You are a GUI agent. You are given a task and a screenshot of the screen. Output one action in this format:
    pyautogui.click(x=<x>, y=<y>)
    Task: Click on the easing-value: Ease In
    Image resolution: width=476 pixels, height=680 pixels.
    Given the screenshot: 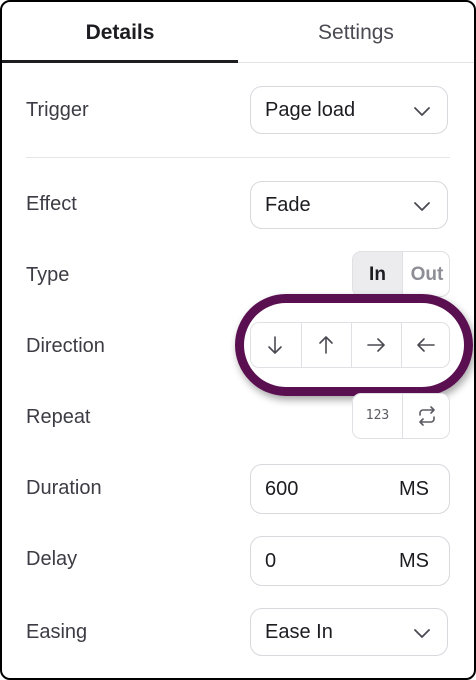 What is the action you would take?
    pyautogui.click(x=299, y=632)
    